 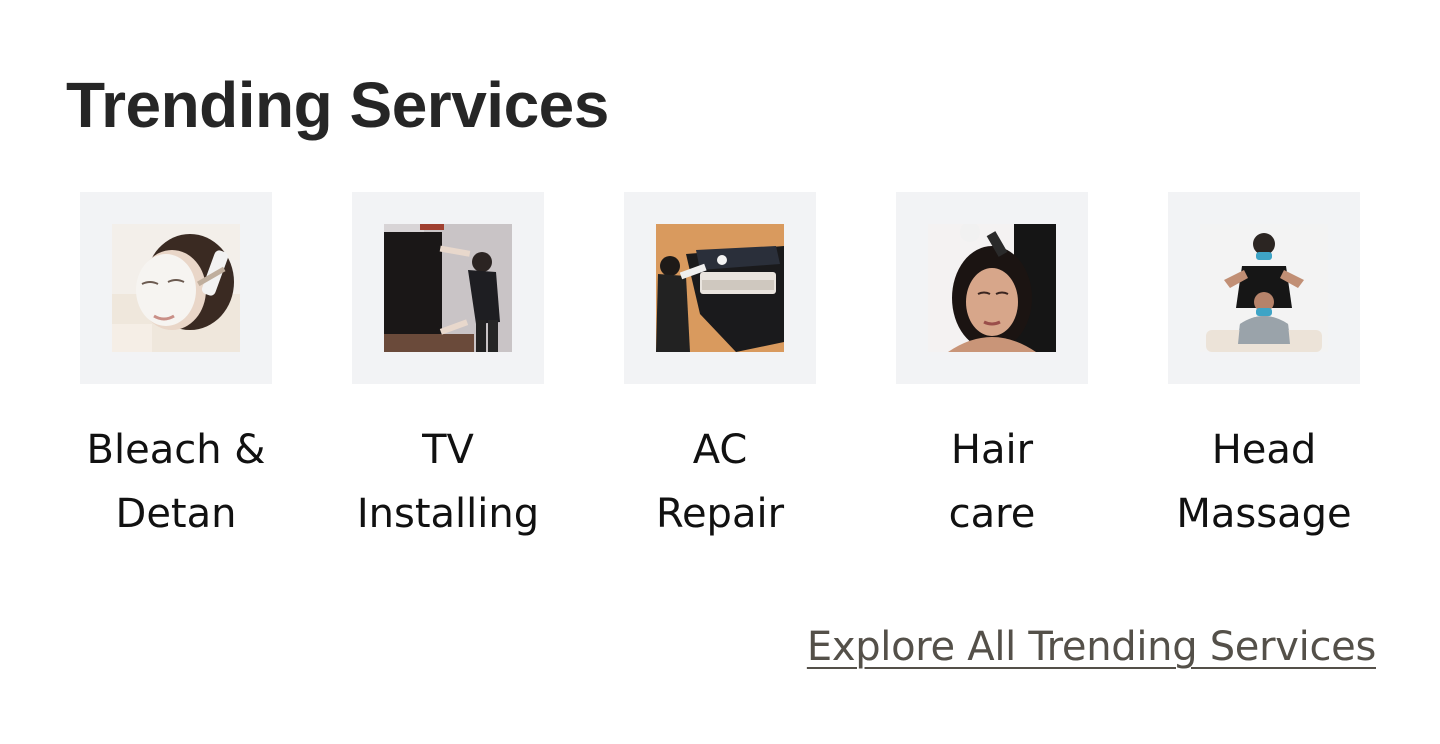 I want to click on service-label: Bleach & Detan, so click(x=176, y=482).